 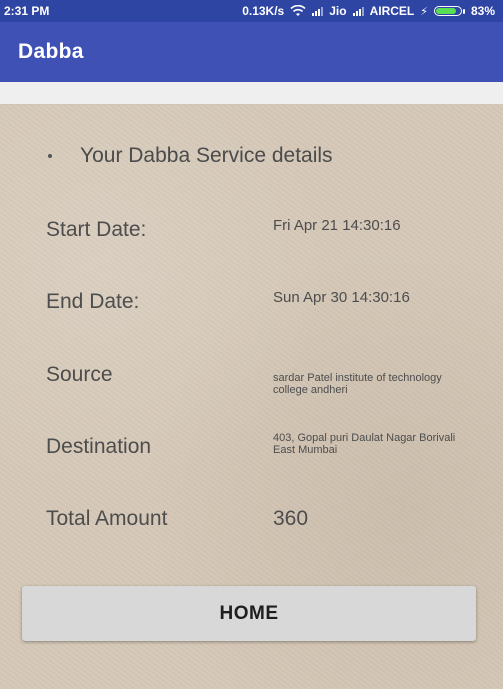 I want to click on app-bar: Dabba, so click(x=251, y=52).